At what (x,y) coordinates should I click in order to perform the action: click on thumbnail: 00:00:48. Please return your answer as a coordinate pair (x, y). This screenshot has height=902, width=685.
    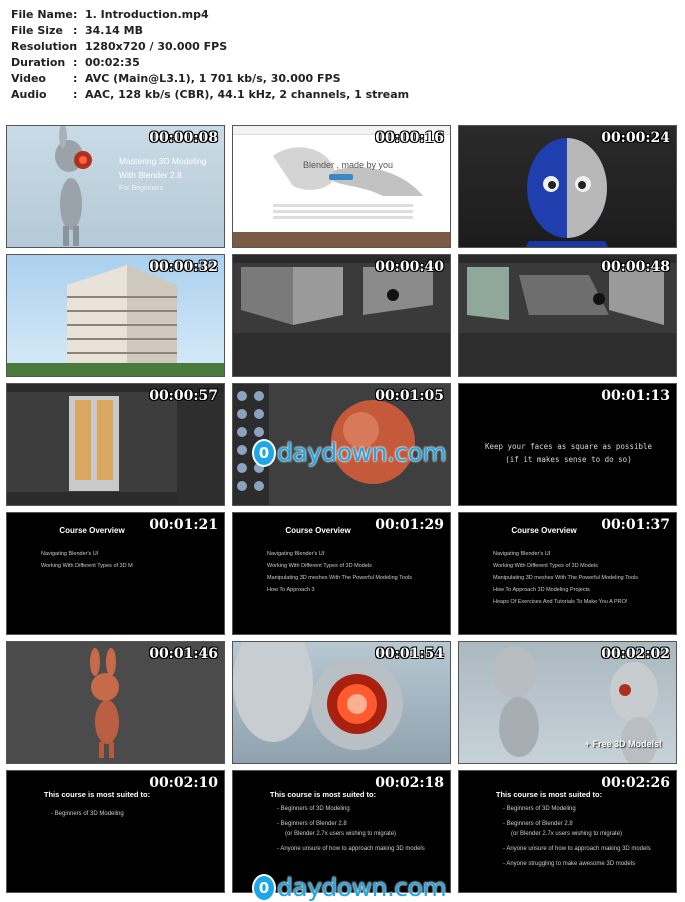
    Looking at the image, I should click on (567, 315).